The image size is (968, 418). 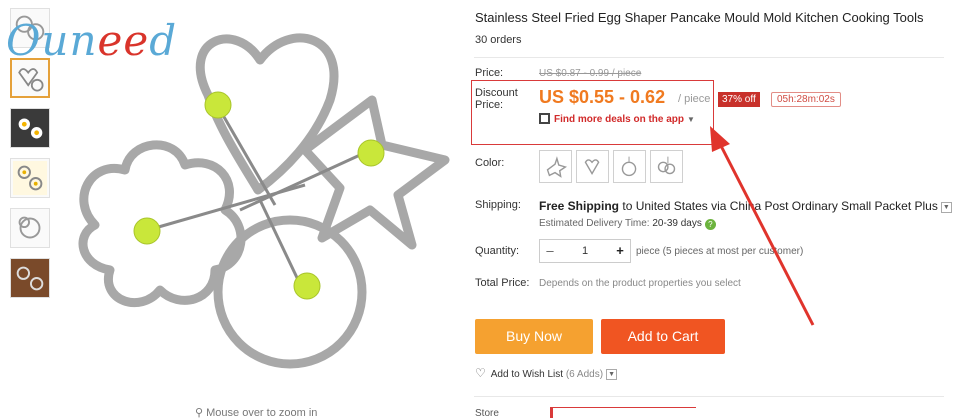 I want to click on discount-price-label: Discount Price:, so click(x=496, y=99).